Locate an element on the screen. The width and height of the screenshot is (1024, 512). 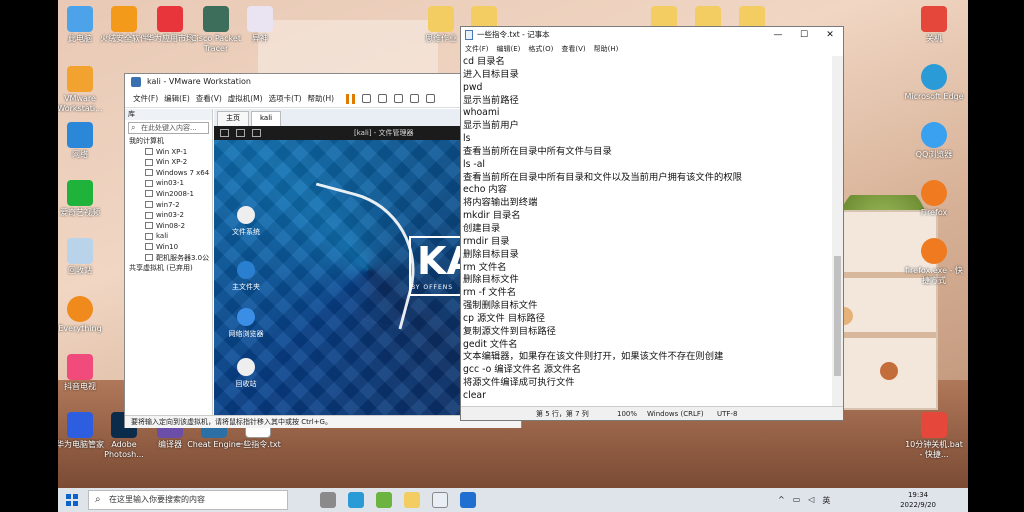
notepad-line: 创建目录 is located at coordinates (648, 229).